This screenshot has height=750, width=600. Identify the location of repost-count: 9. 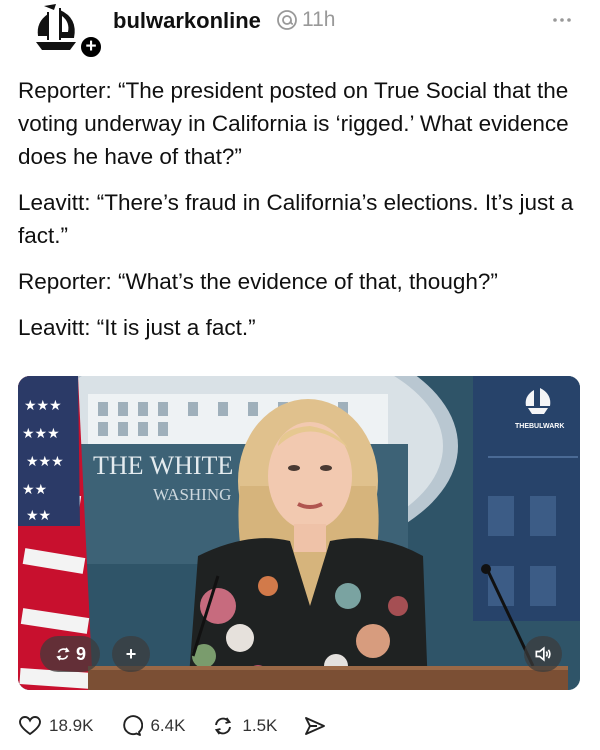
(80, 653).